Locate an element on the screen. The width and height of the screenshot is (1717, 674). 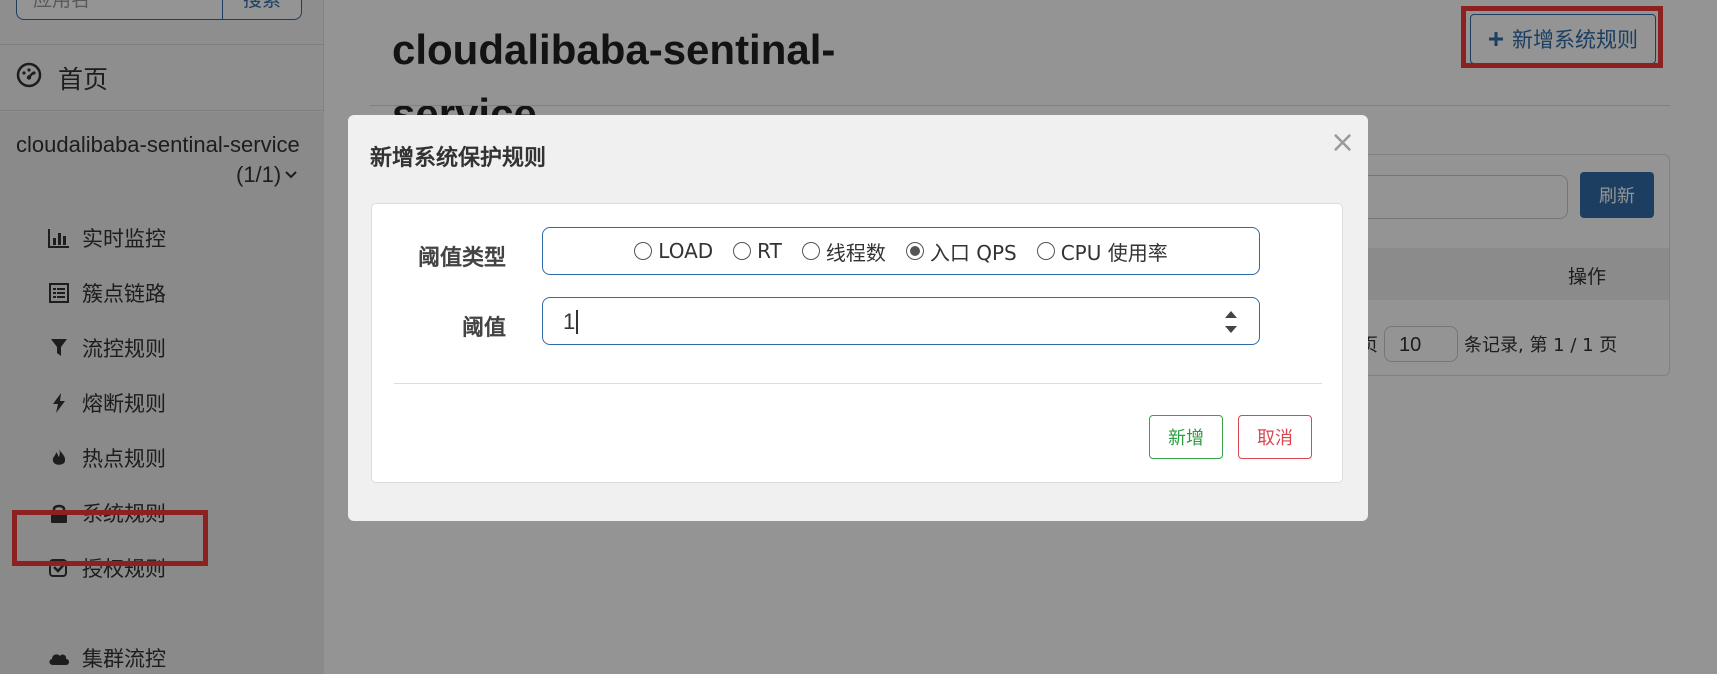
form-divider is located at coordinates (858, 383).